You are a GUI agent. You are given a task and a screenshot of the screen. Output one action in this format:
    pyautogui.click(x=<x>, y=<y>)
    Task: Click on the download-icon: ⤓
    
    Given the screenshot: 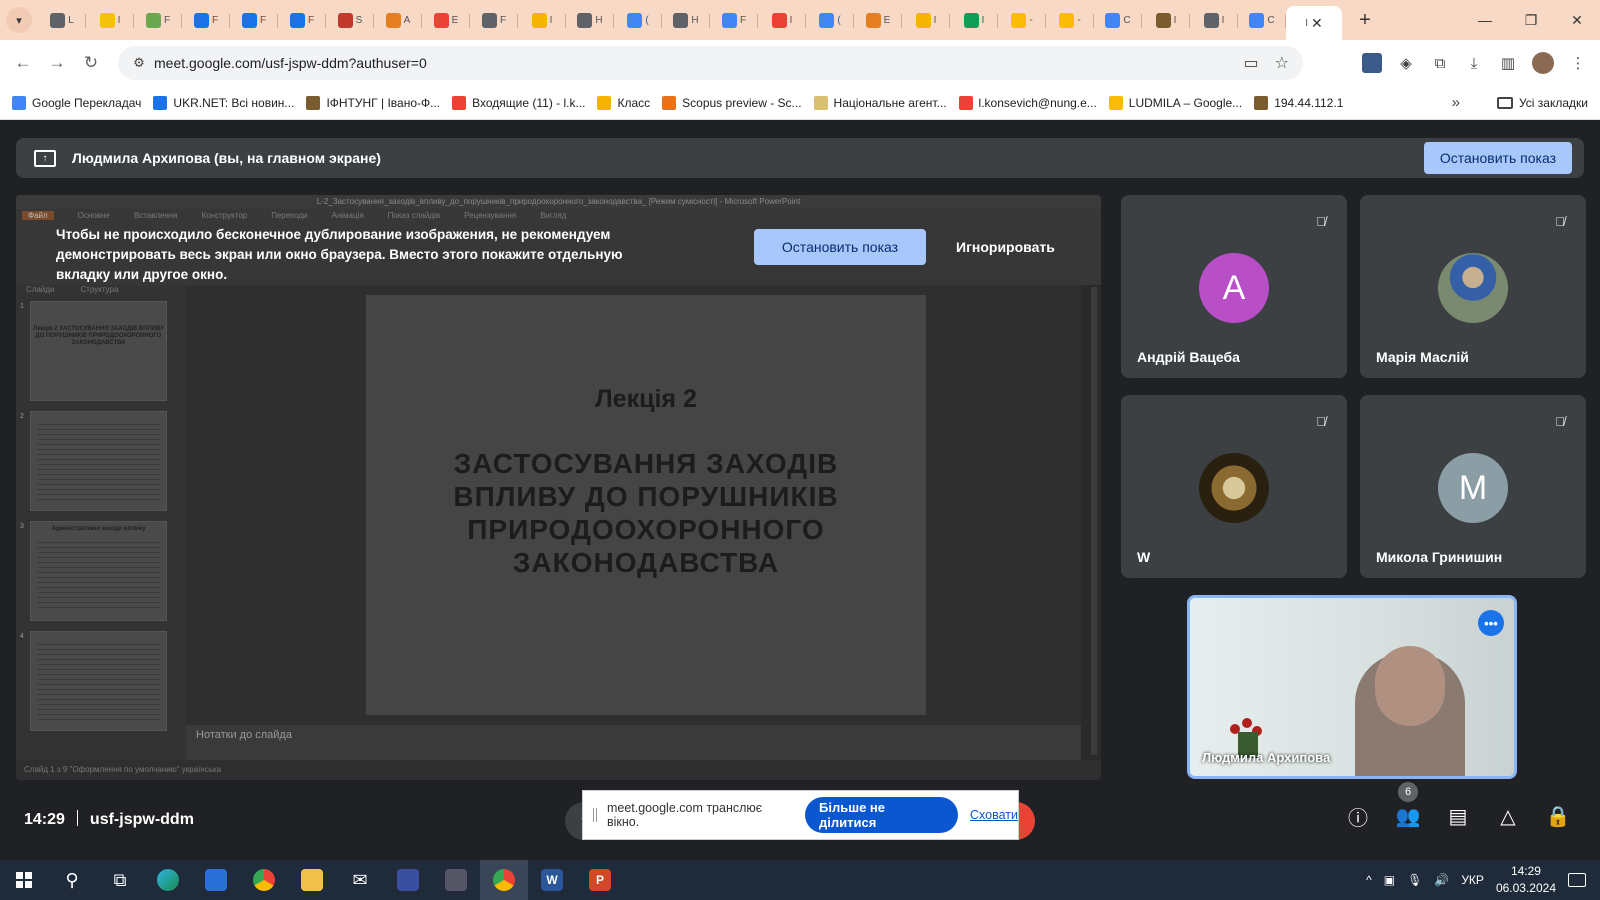 What is the action you would take?
    pyautogui.click(x=1474, y=63)
    